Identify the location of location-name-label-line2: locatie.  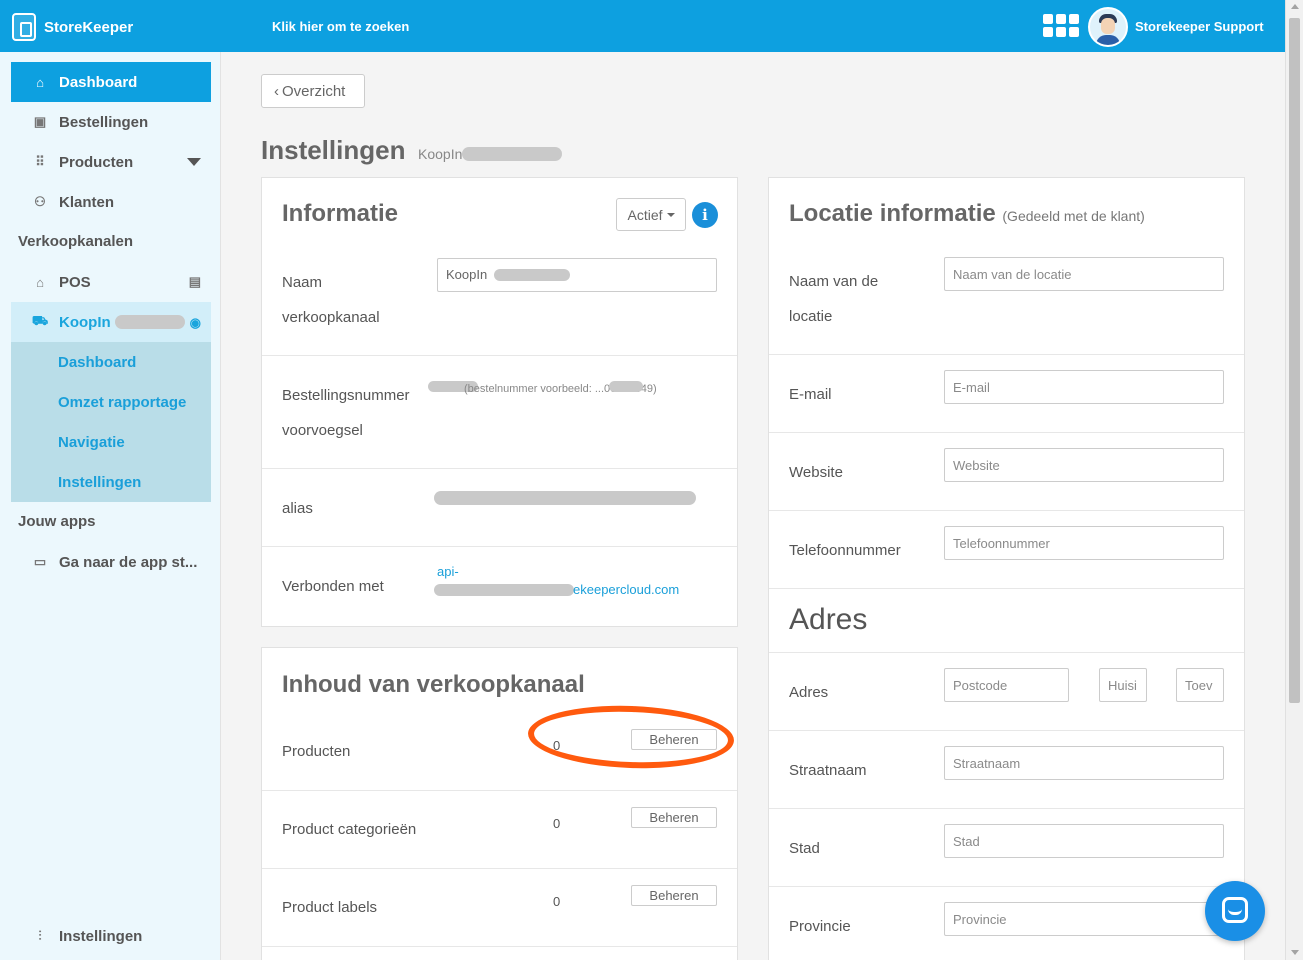
(811, 316).